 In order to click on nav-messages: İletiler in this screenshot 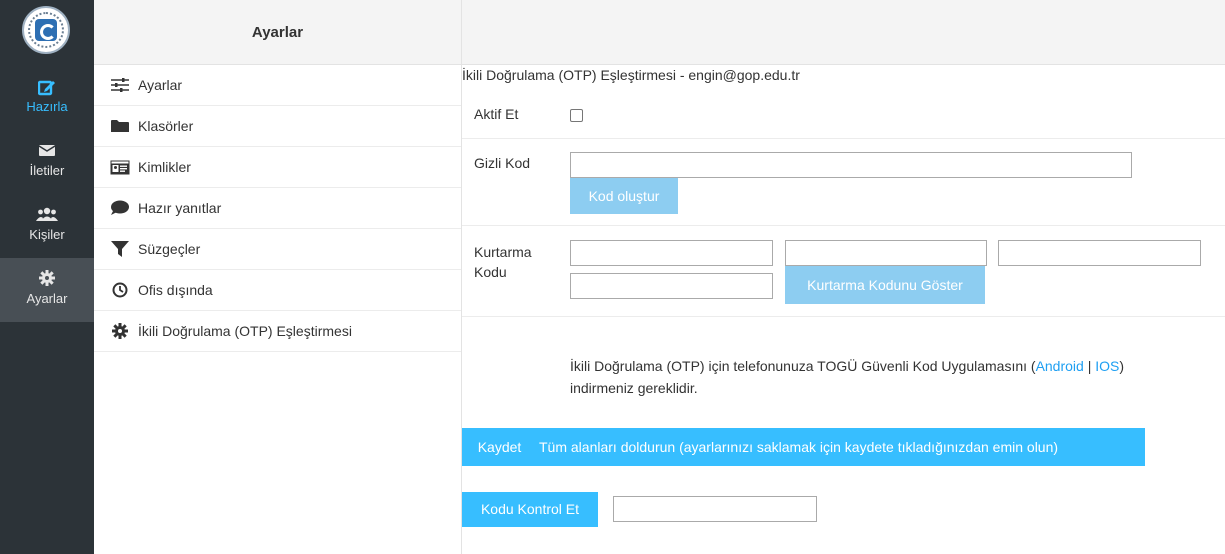, I will do `click(47, 166)`.